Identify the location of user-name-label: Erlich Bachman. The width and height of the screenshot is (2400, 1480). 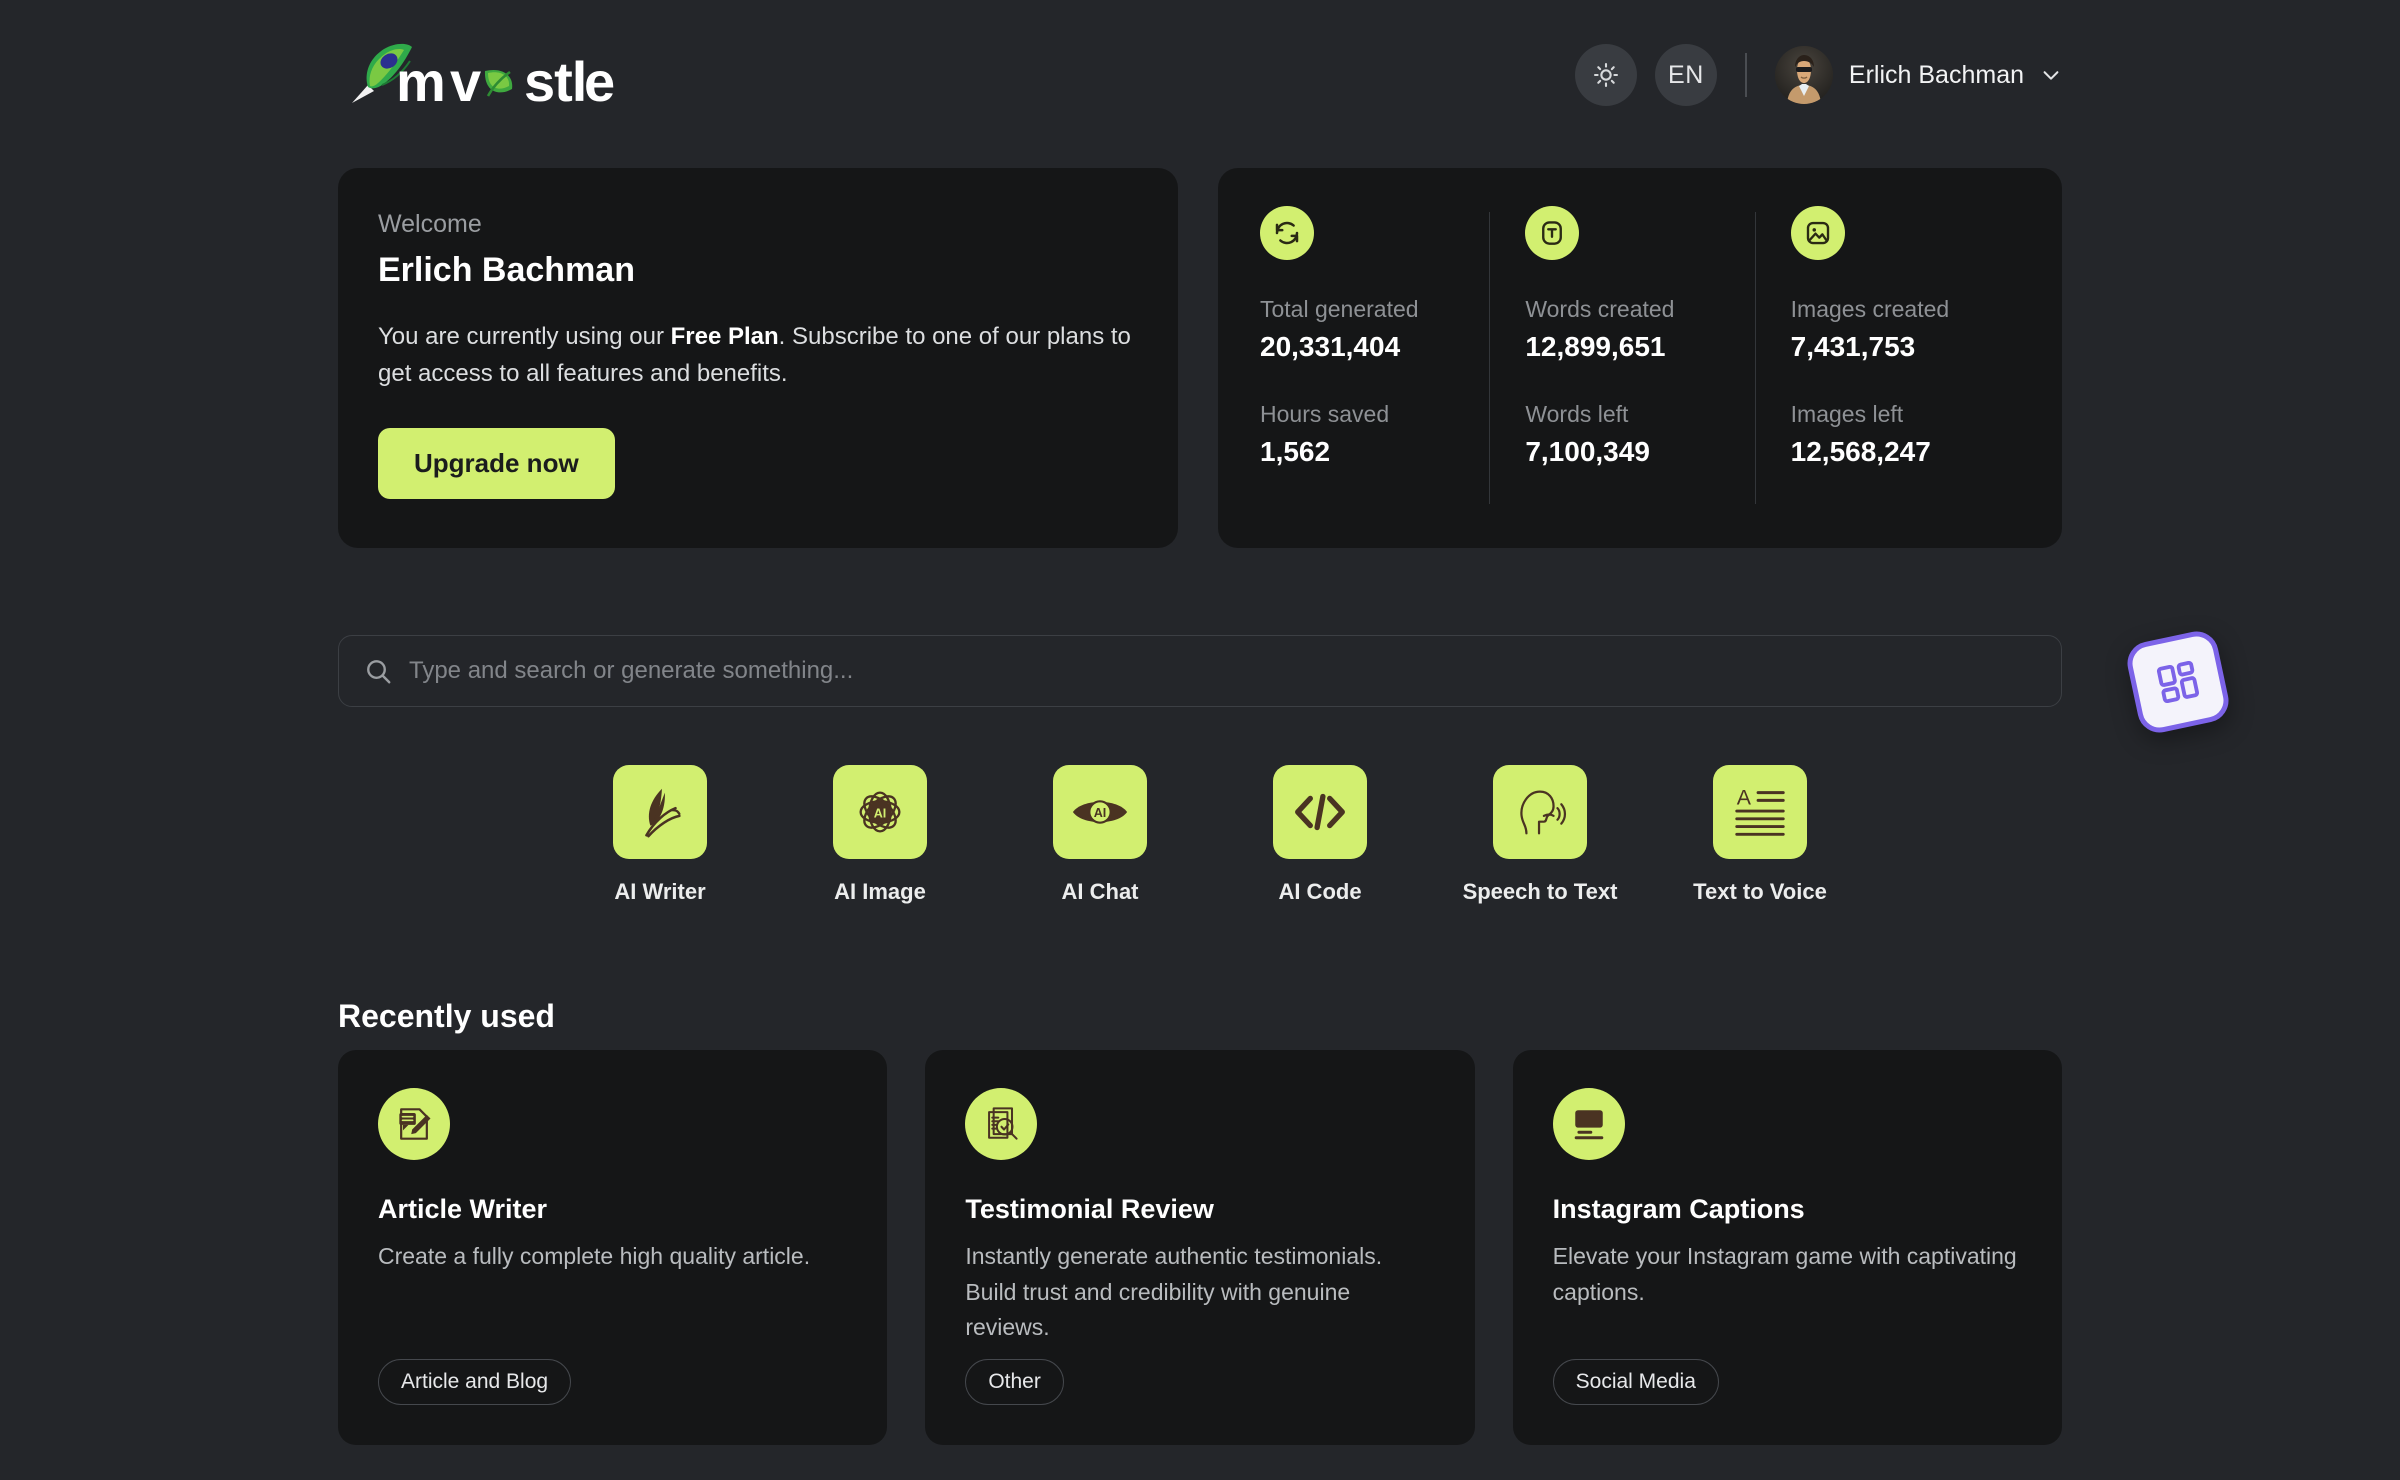
(1936, 74).